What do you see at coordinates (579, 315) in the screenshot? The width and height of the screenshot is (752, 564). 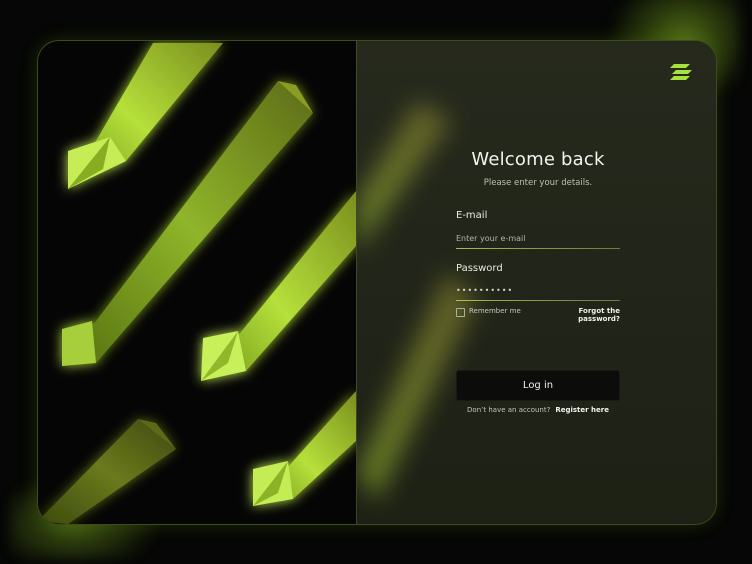 I see `forgot-password-link: Forgot the password?` at bounding box center [579, 315].